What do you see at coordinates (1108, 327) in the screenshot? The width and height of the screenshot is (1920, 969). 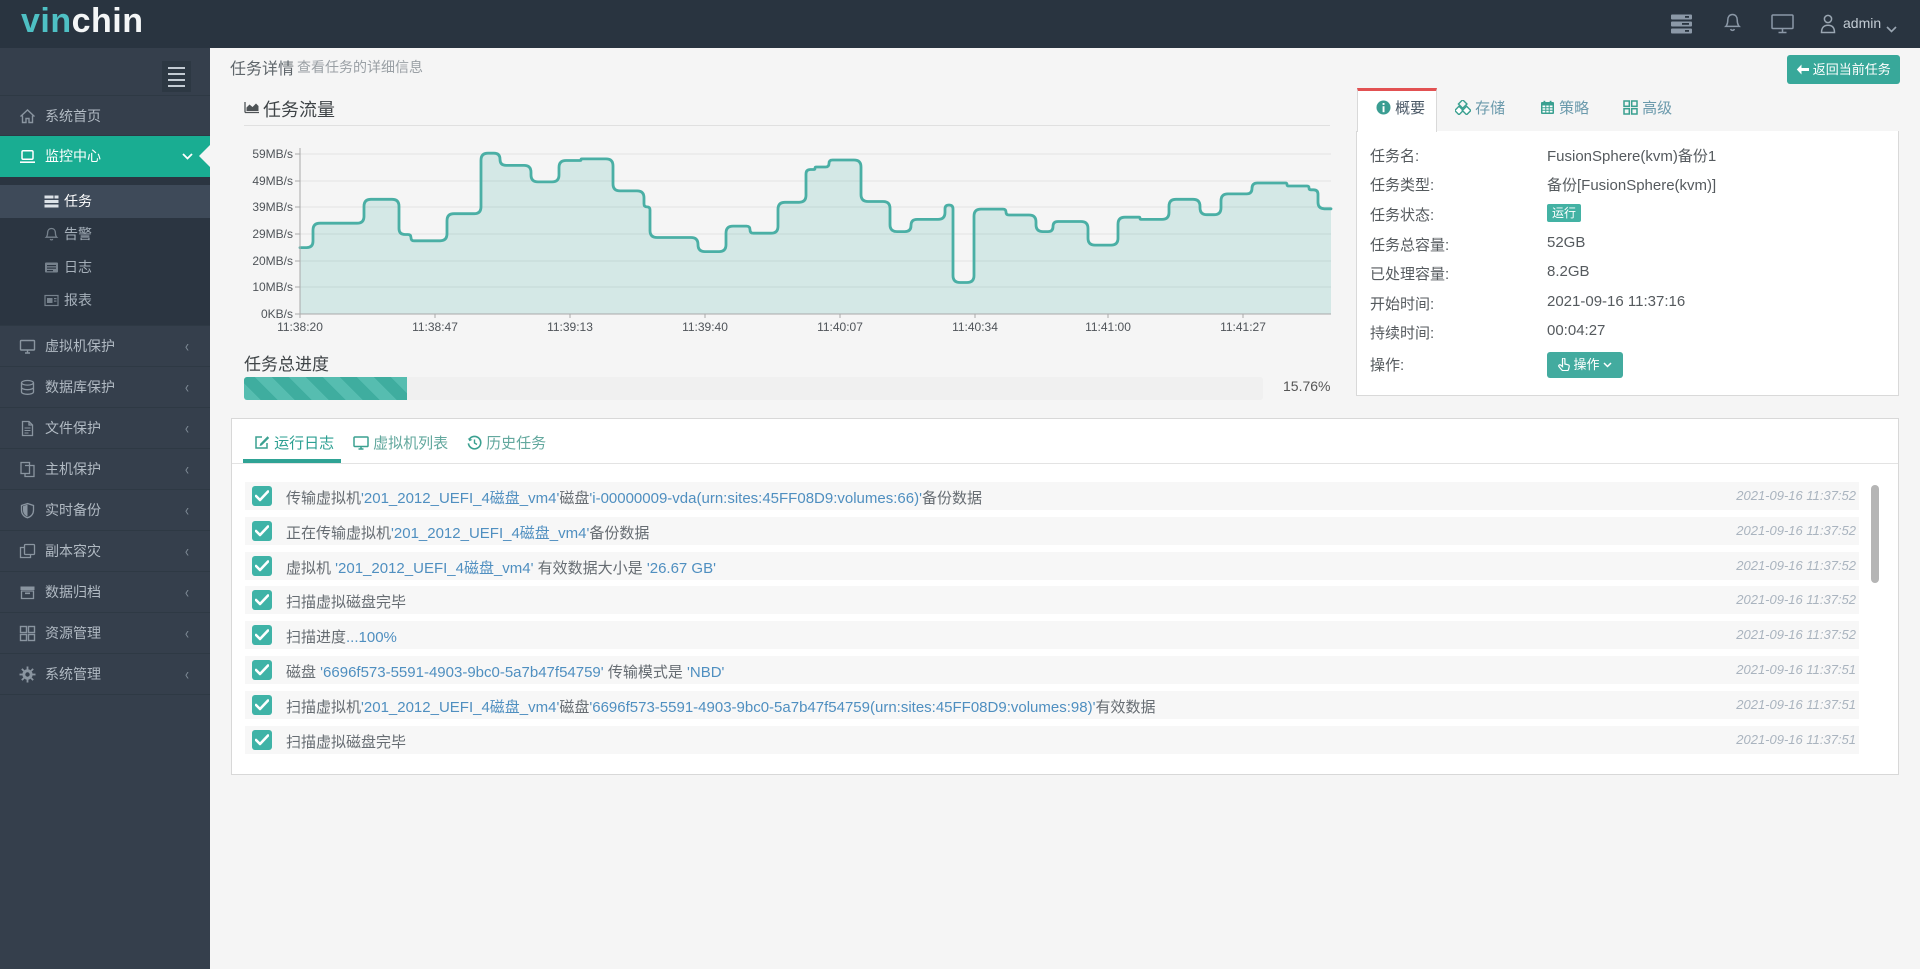 I see `svg-text: 11:41:00` at bounding box center [1108, 327].